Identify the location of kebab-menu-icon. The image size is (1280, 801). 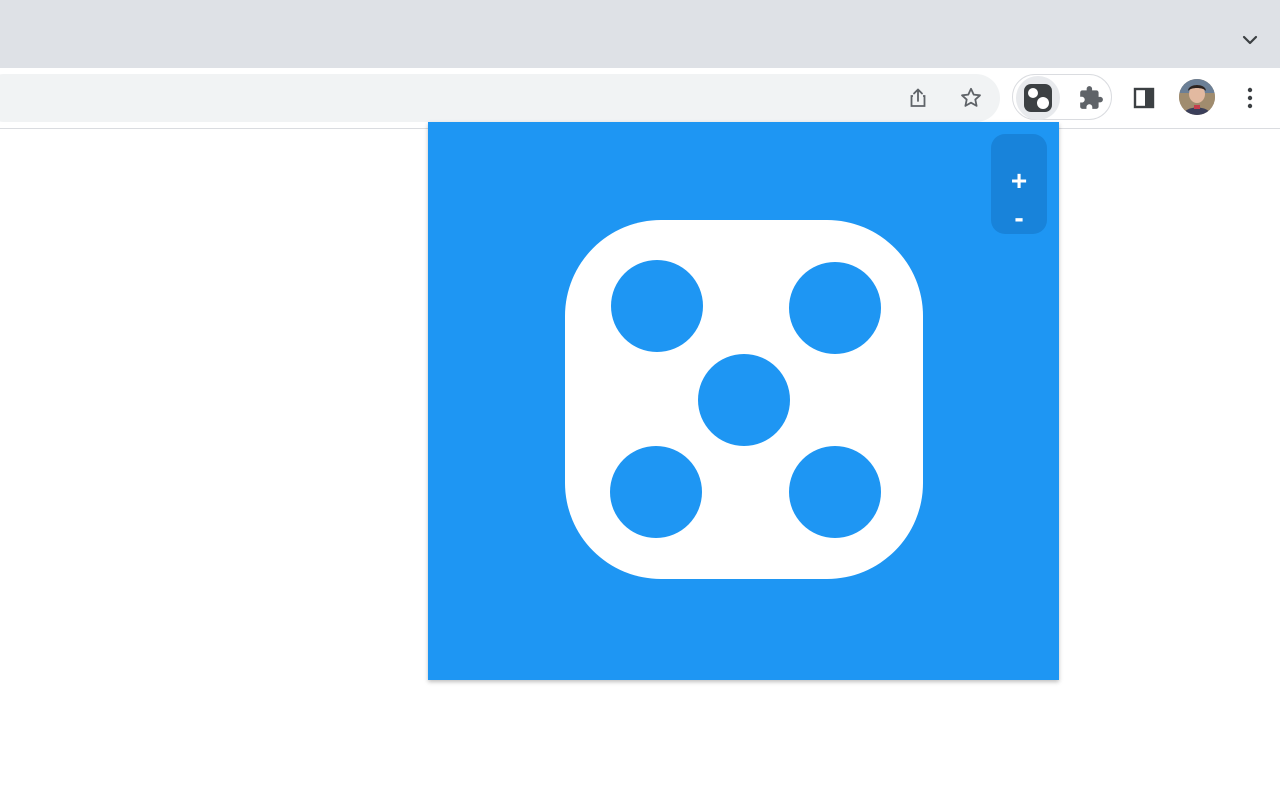
(1250, 98).